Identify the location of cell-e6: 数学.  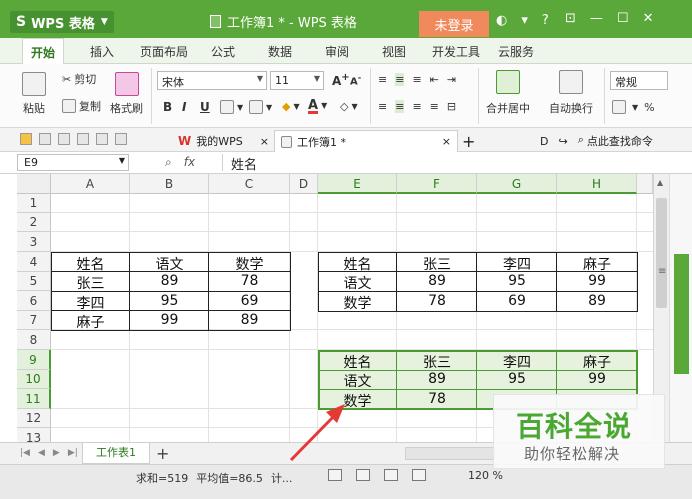
(357, 303).